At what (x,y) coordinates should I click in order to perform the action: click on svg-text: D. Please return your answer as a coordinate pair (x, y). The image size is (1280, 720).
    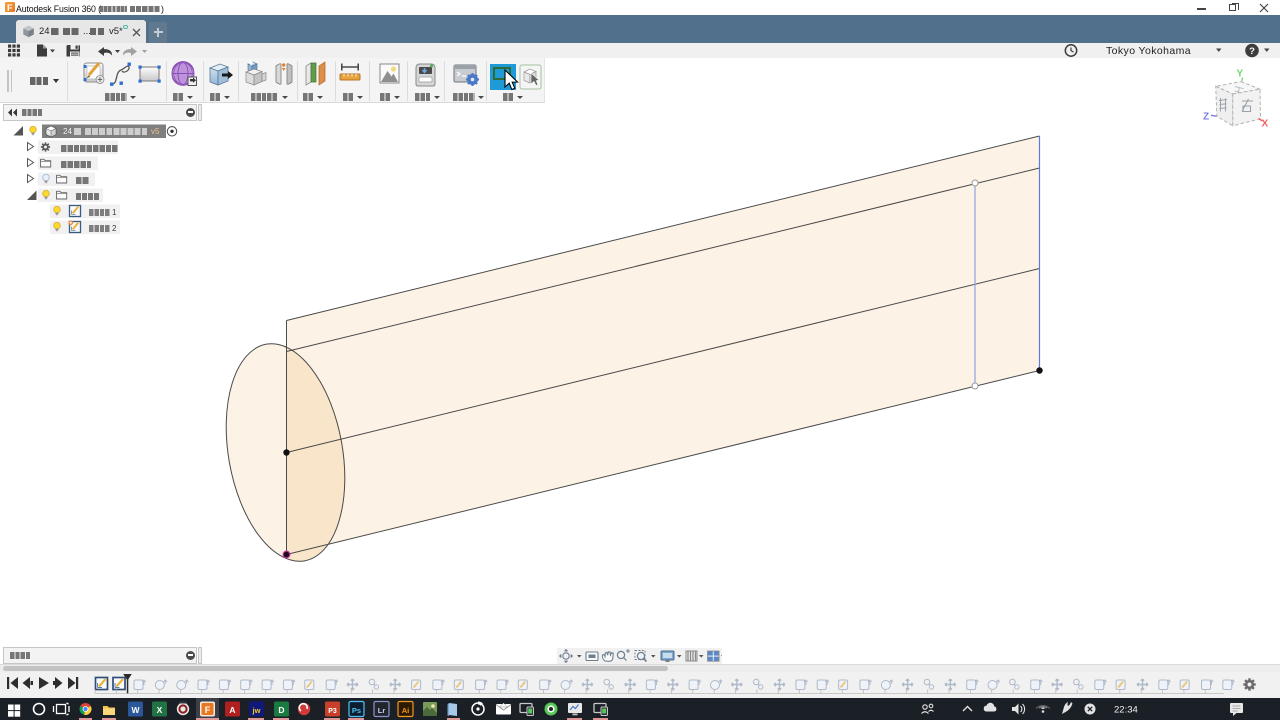
    Looking at the image, I should click on (281, 710).